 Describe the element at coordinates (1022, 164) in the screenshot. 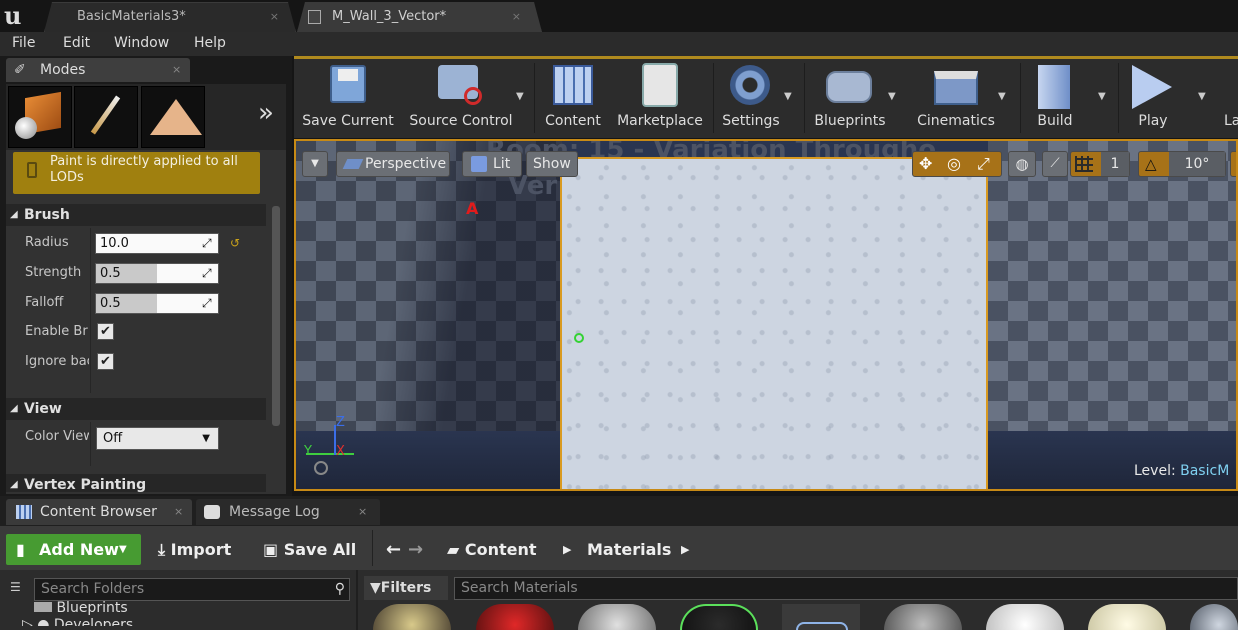

I see `world-local-icon: ◍` at that location.